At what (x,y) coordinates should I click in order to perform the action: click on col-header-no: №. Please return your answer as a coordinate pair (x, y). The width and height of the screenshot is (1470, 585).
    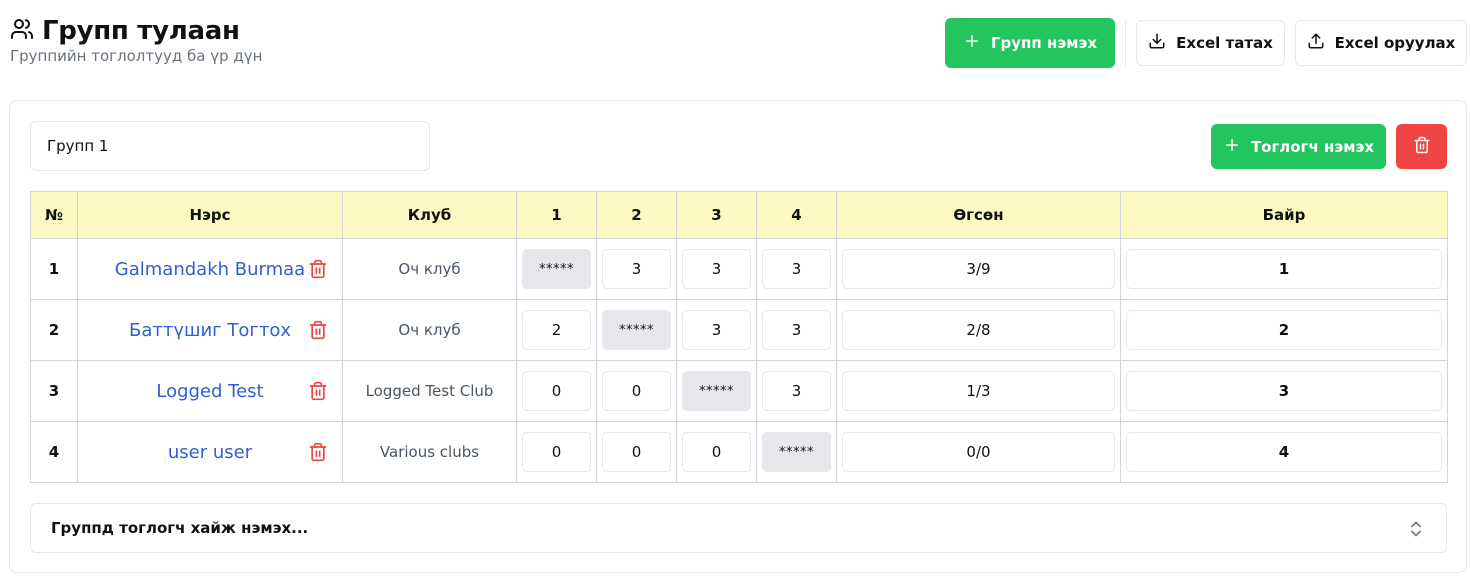
    Looking at the image, I should click on (54, 215).